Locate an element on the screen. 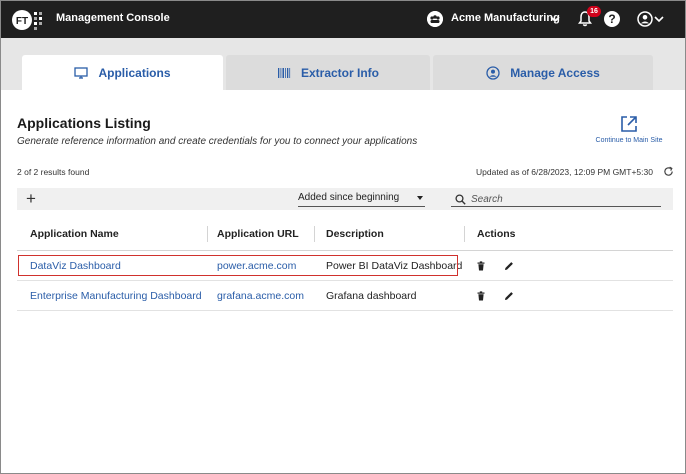  search-input is located at coordinates (564, 199).